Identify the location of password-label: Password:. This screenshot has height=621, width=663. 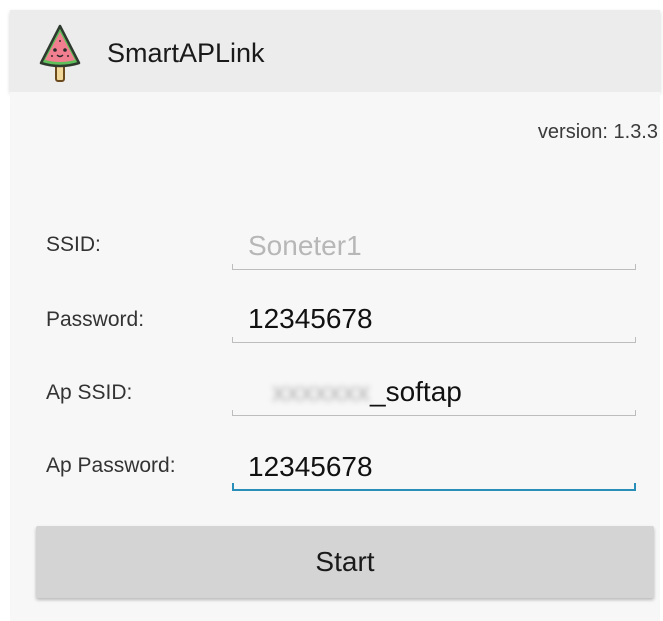
(95, 319).